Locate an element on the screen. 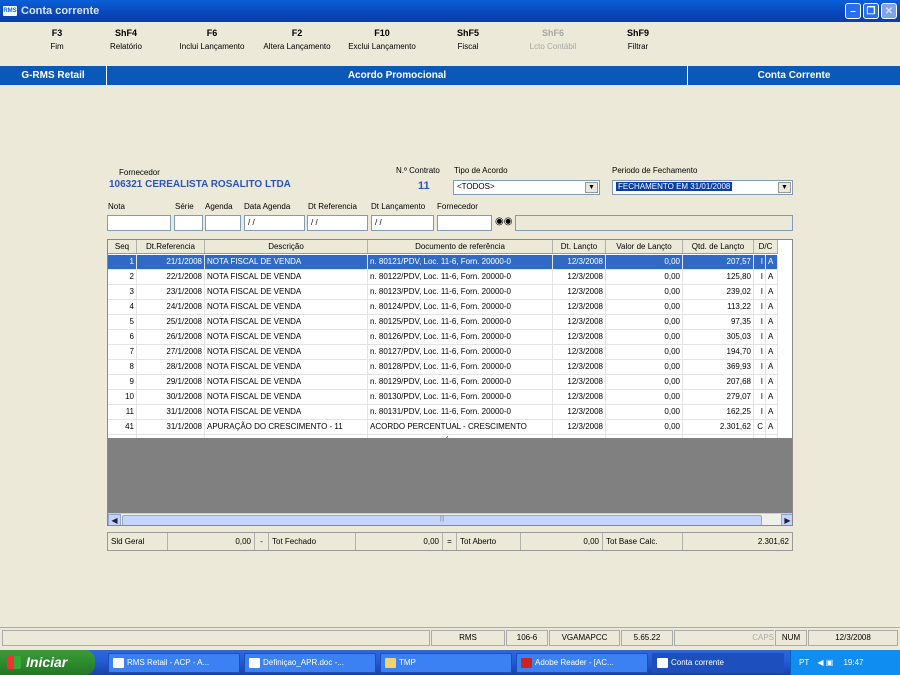 The width and height of the screenshot is (900, 675). filtrar-button: ShF9 Filtrar is located at coordinates (638, 39).